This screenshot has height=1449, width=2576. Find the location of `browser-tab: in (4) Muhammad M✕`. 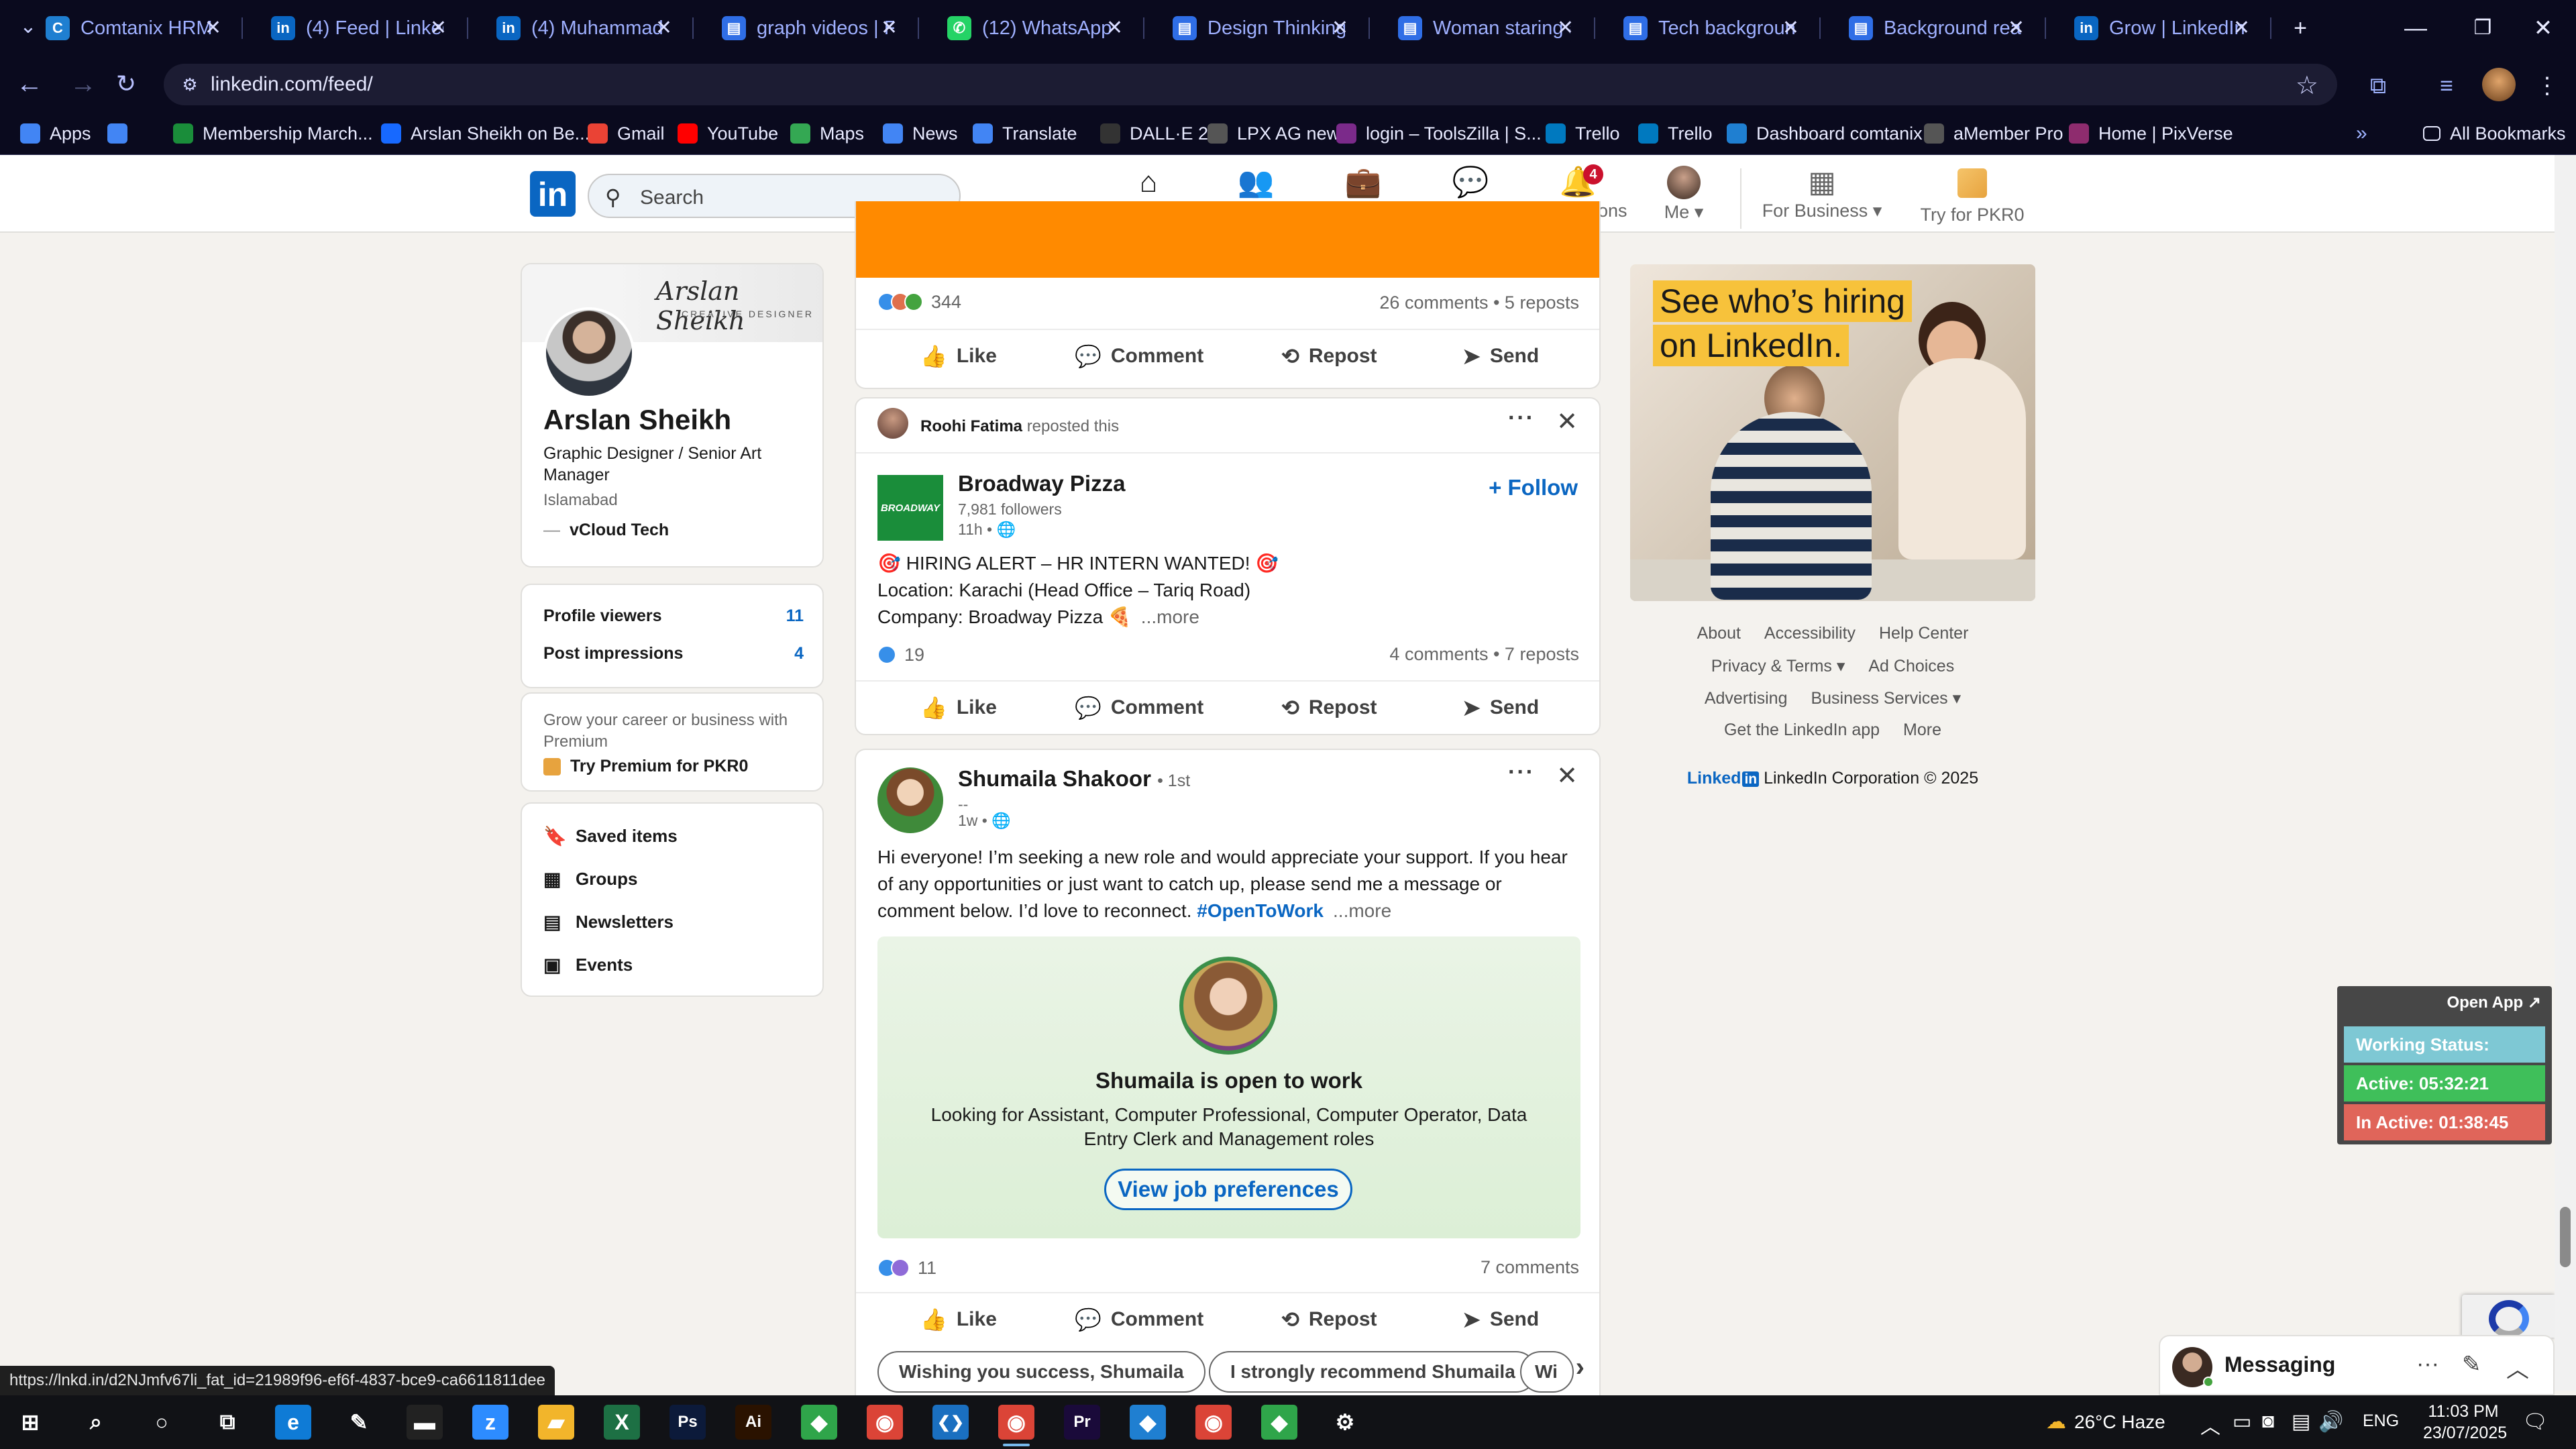

browser-tab: in (4) Muhammad M✕ is located at coordinates (578, 28).